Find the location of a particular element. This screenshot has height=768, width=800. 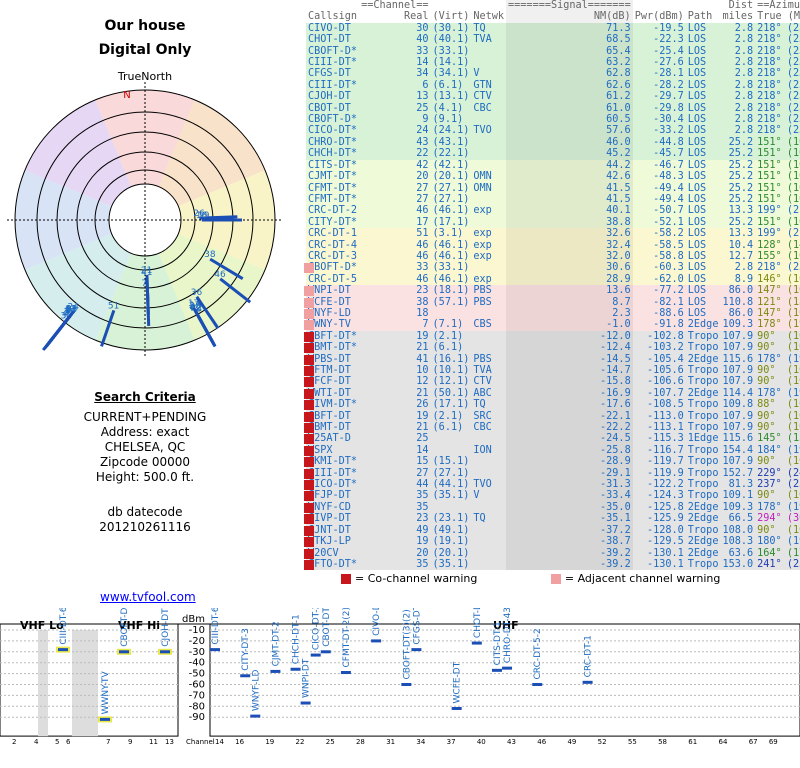

dbm-tick: -10 is located at coordinates (197, 630).